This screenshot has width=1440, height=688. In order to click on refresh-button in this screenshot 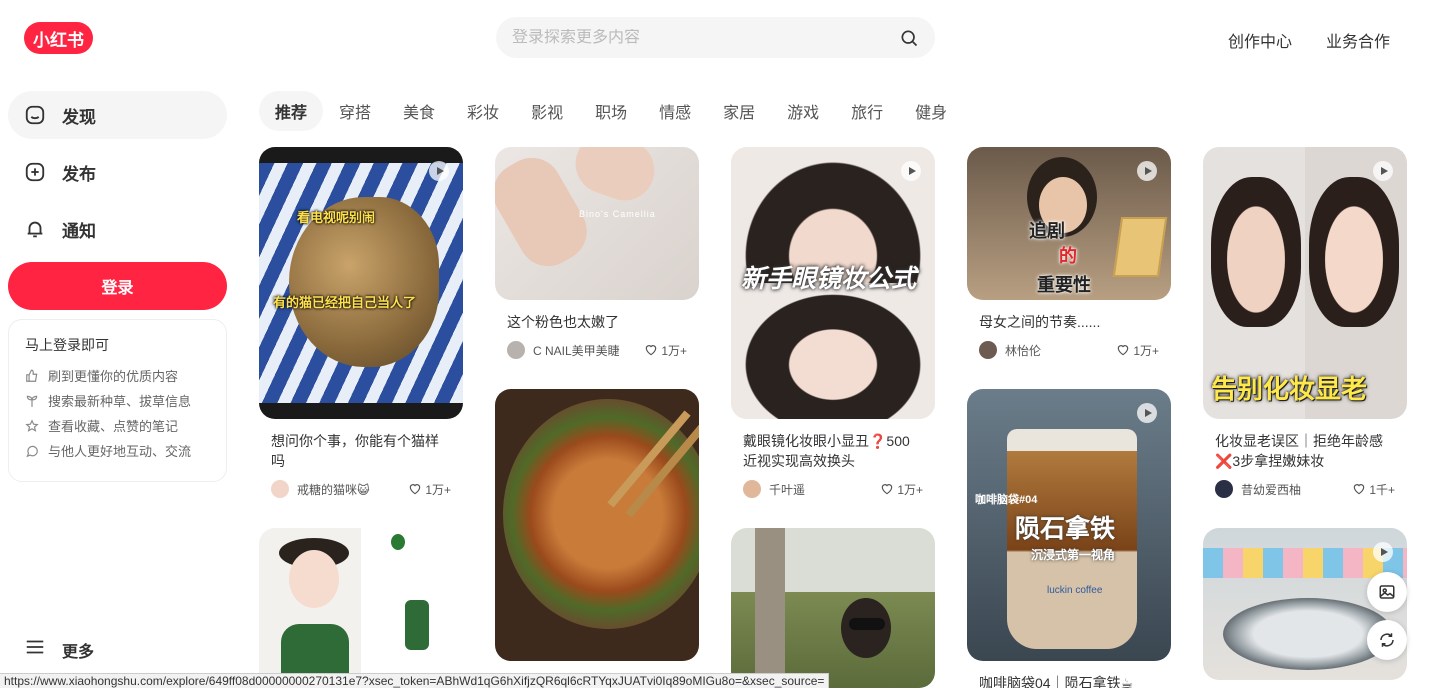, I will do `click(1387, 640)`.